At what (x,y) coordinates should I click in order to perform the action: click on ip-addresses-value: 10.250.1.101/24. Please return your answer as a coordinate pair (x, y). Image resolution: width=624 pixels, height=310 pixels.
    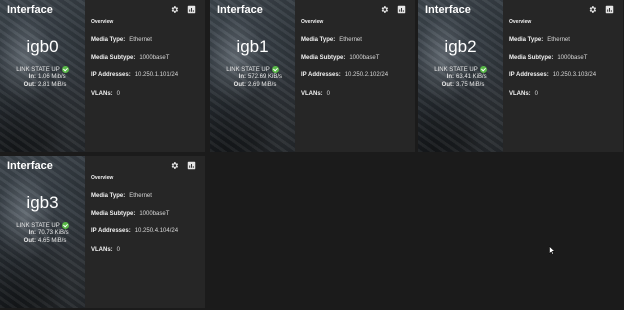
    Looking at the image, I should click on (156, 75).